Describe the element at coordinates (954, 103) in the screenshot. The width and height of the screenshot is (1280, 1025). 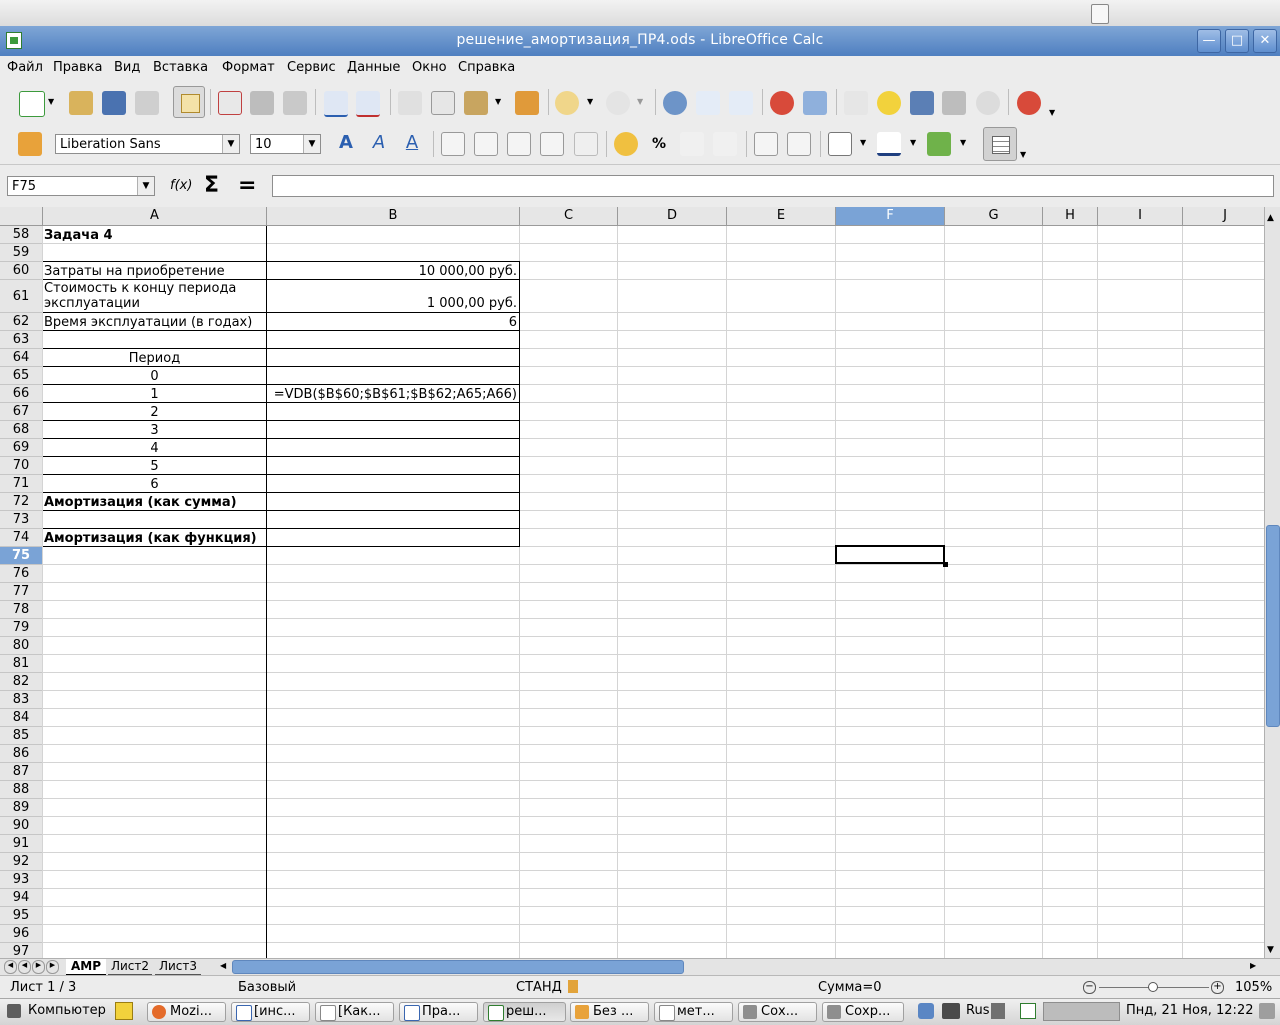
I see `data-sources-icon` at that location.